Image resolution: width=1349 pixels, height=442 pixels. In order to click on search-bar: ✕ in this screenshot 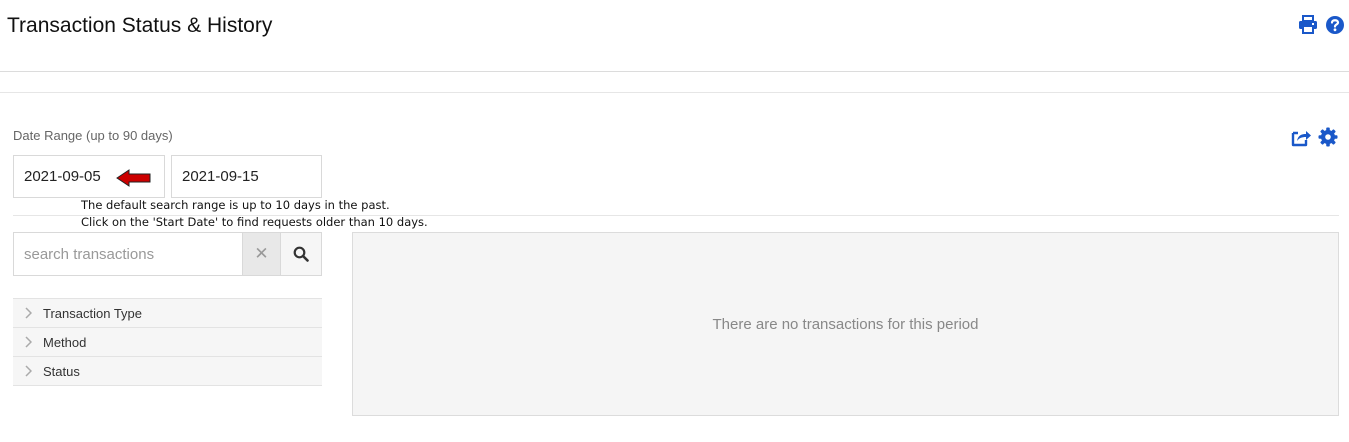, I will do `click(167, 254)`.